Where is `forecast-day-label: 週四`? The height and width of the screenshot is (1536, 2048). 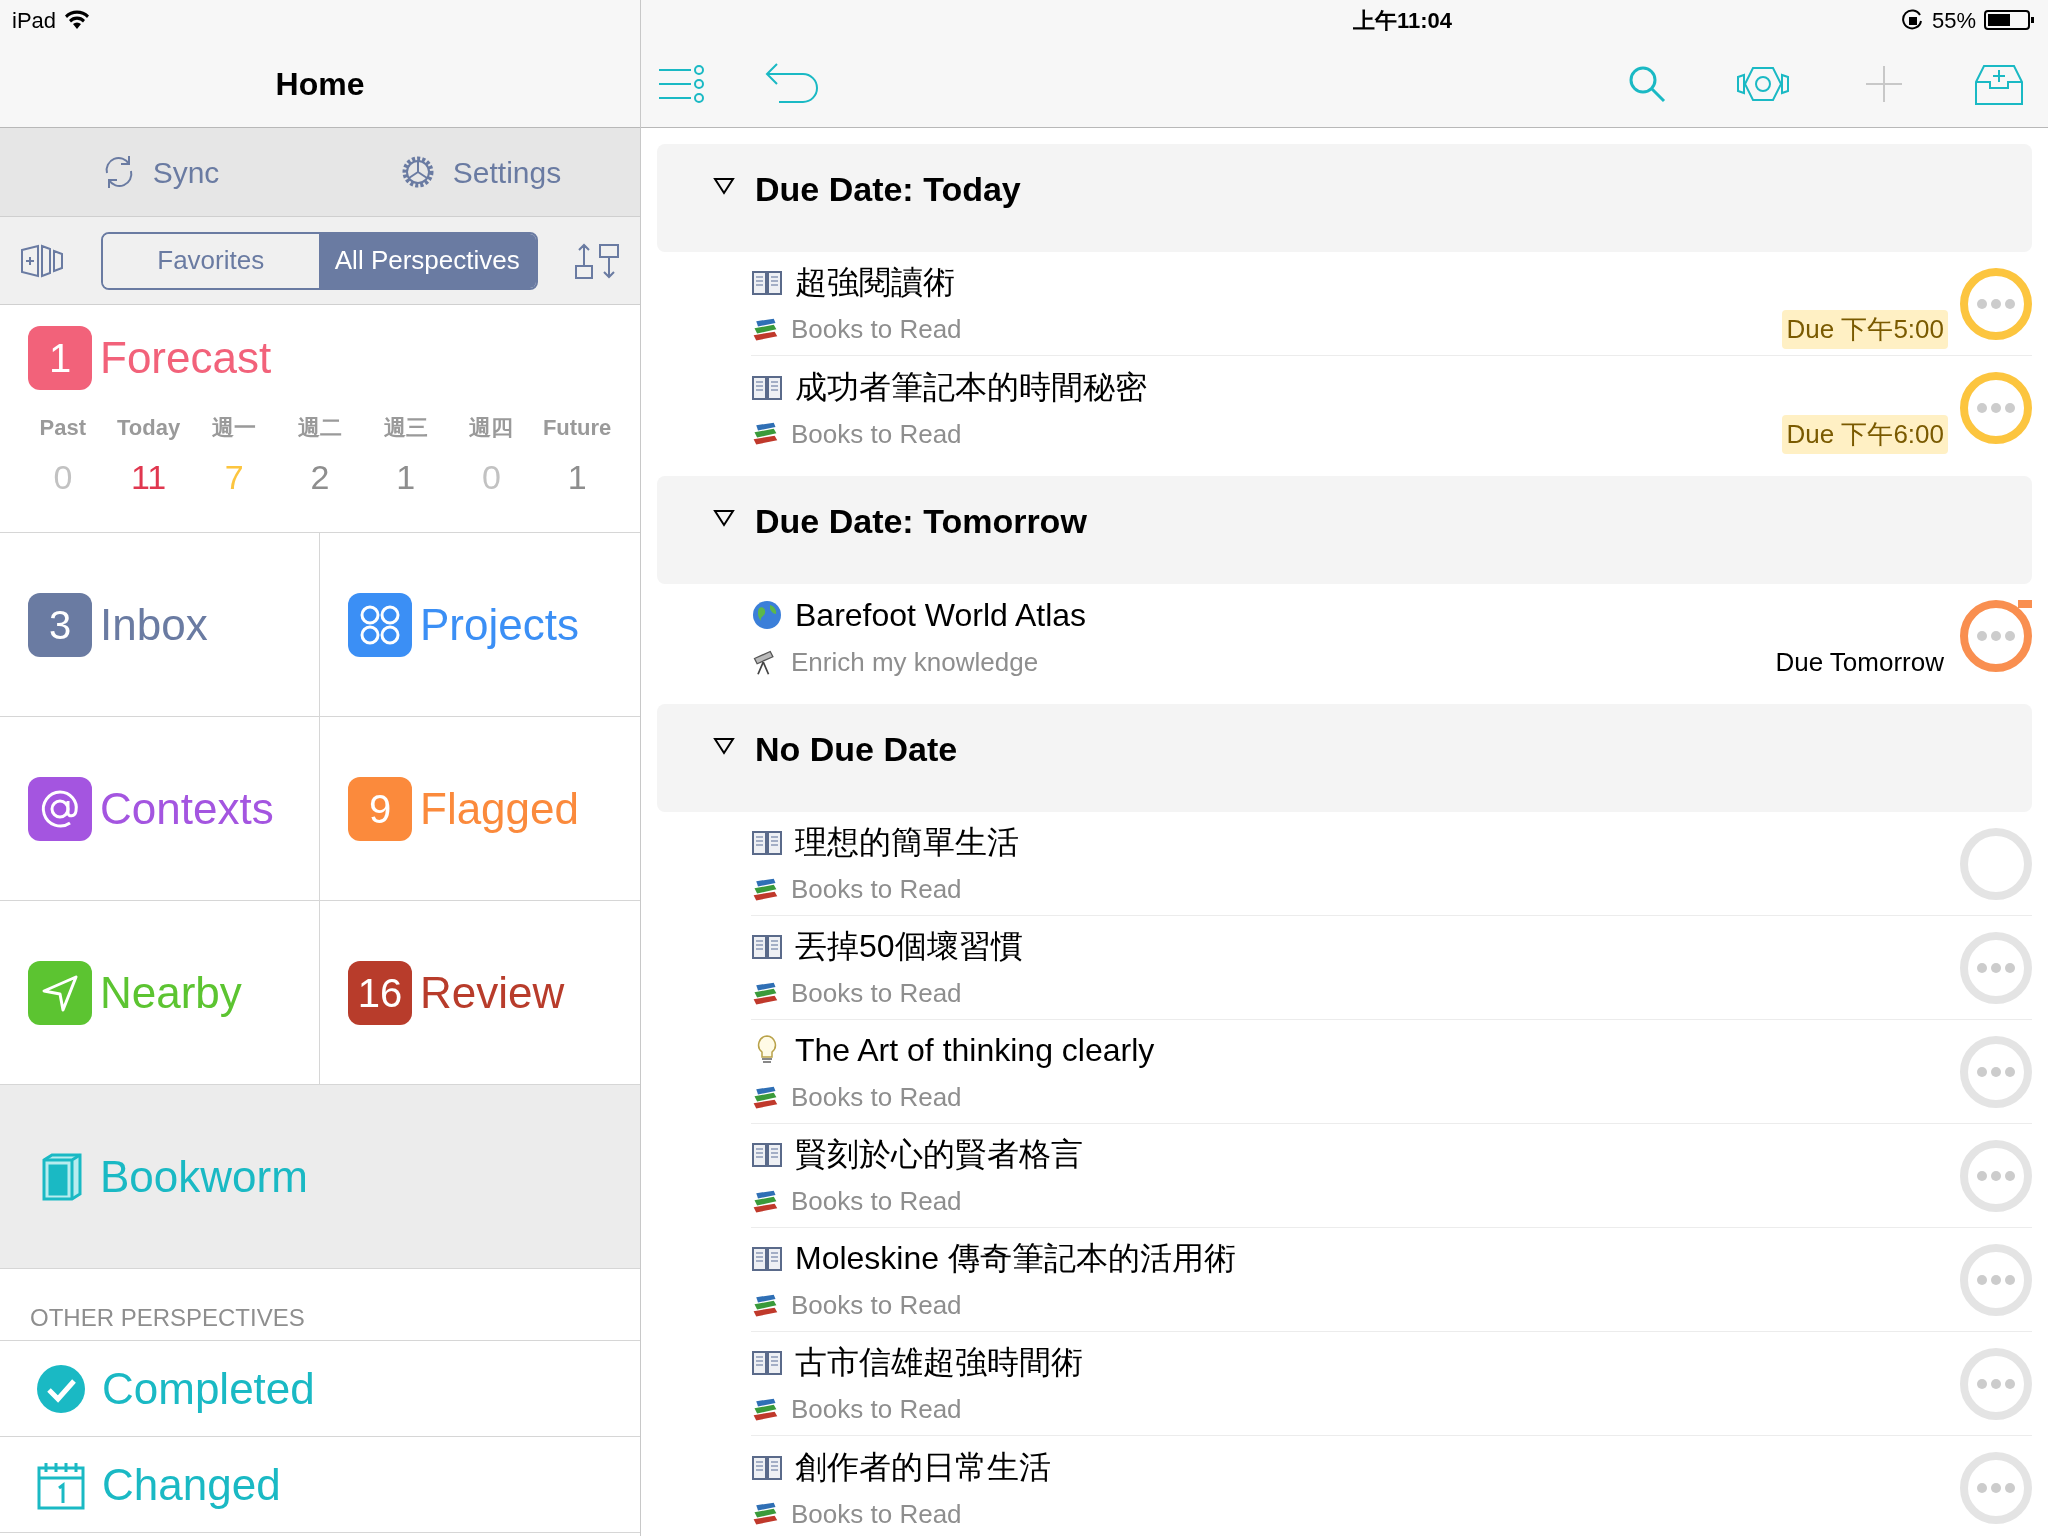
forecast-day-label: 週四 is located at coordinates (491, 428).